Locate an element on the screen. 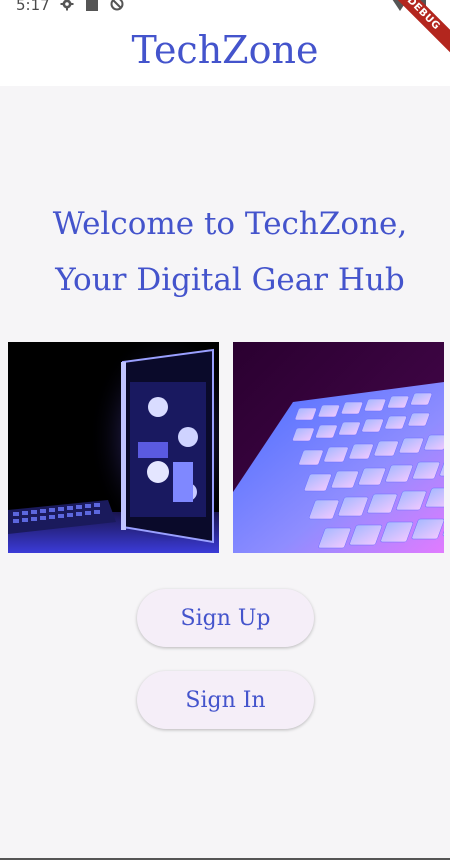 Image resolution: width=450 pixels, height=860 pixels. welcome-line-1: Welcome to TechZone, is located at coordinates (230, 224).